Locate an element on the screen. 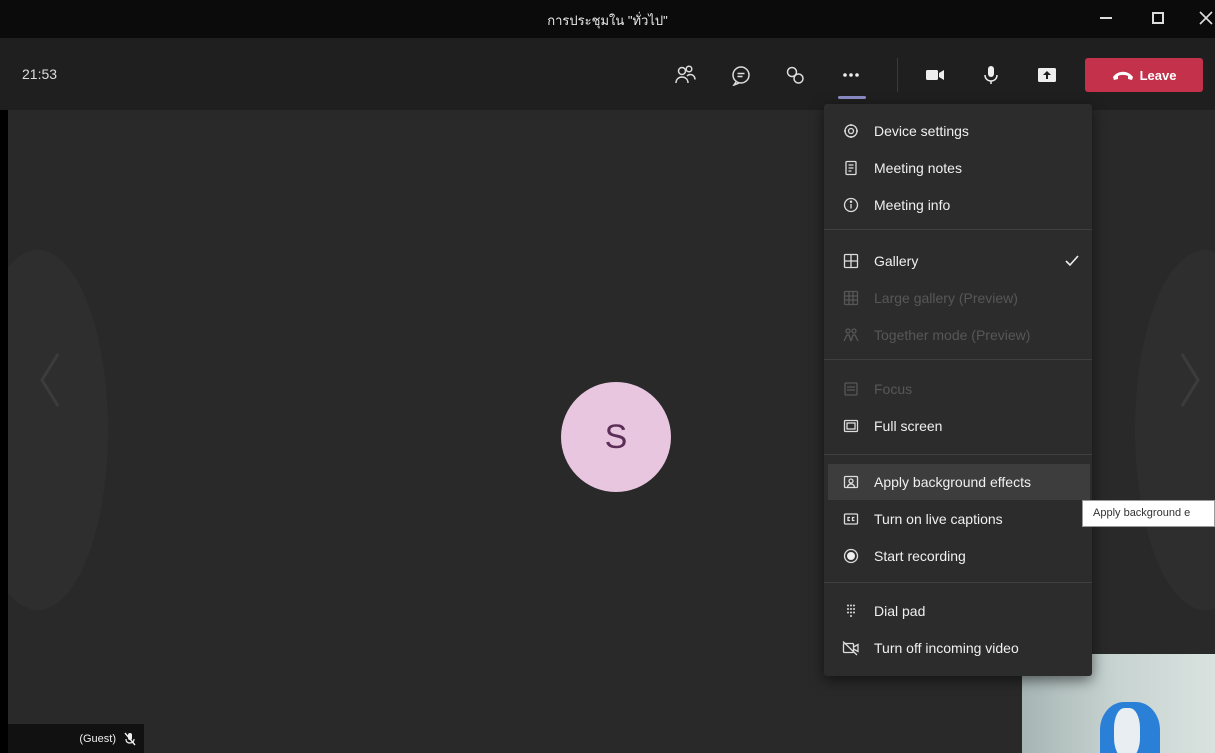 The width and height of the screenshot is (1215, 753). full-screen-icon is located at coordinates (851, 426).